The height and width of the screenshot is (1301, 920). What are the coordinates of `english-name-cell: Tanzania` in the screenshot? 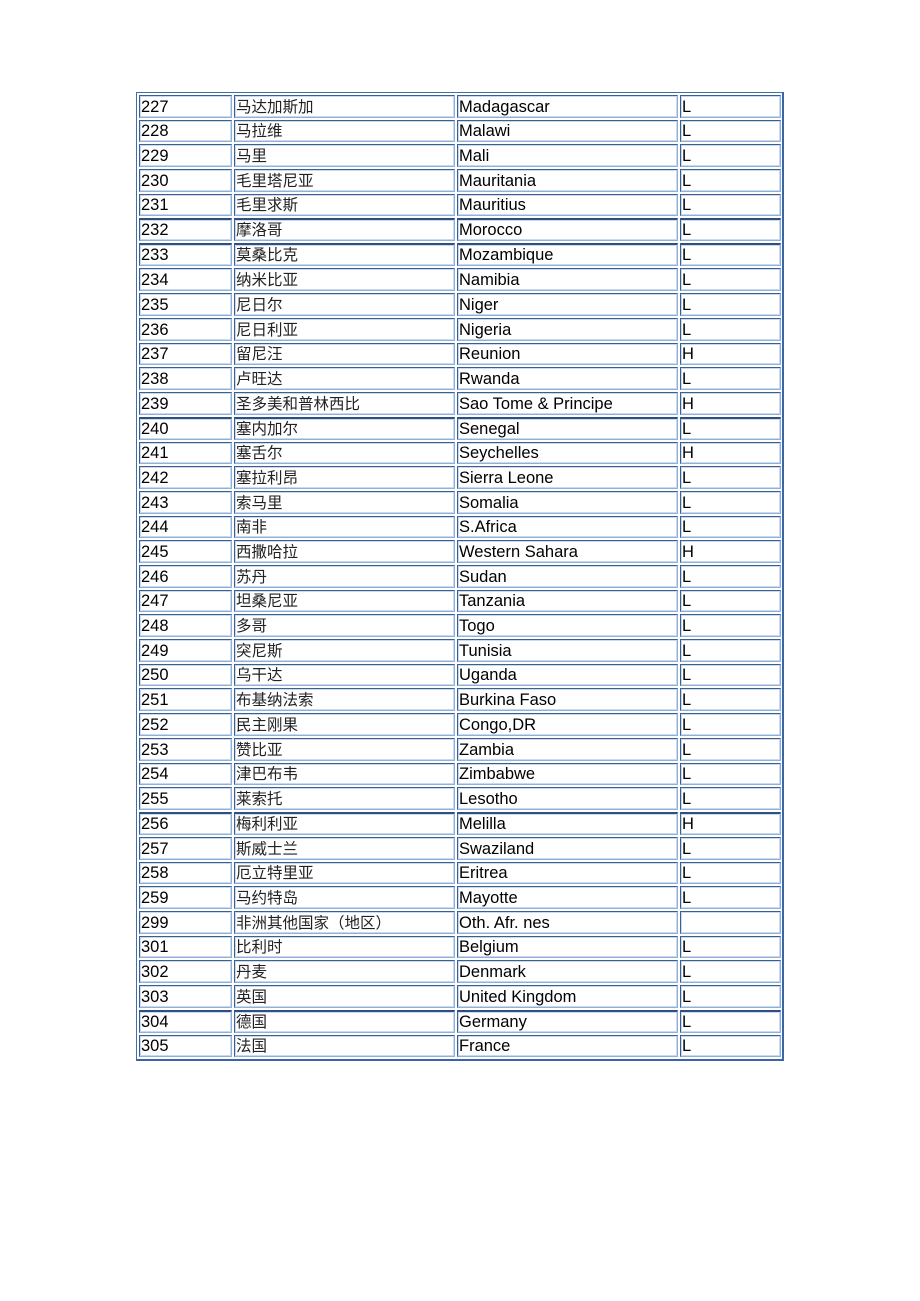 It's located at (567, 601).